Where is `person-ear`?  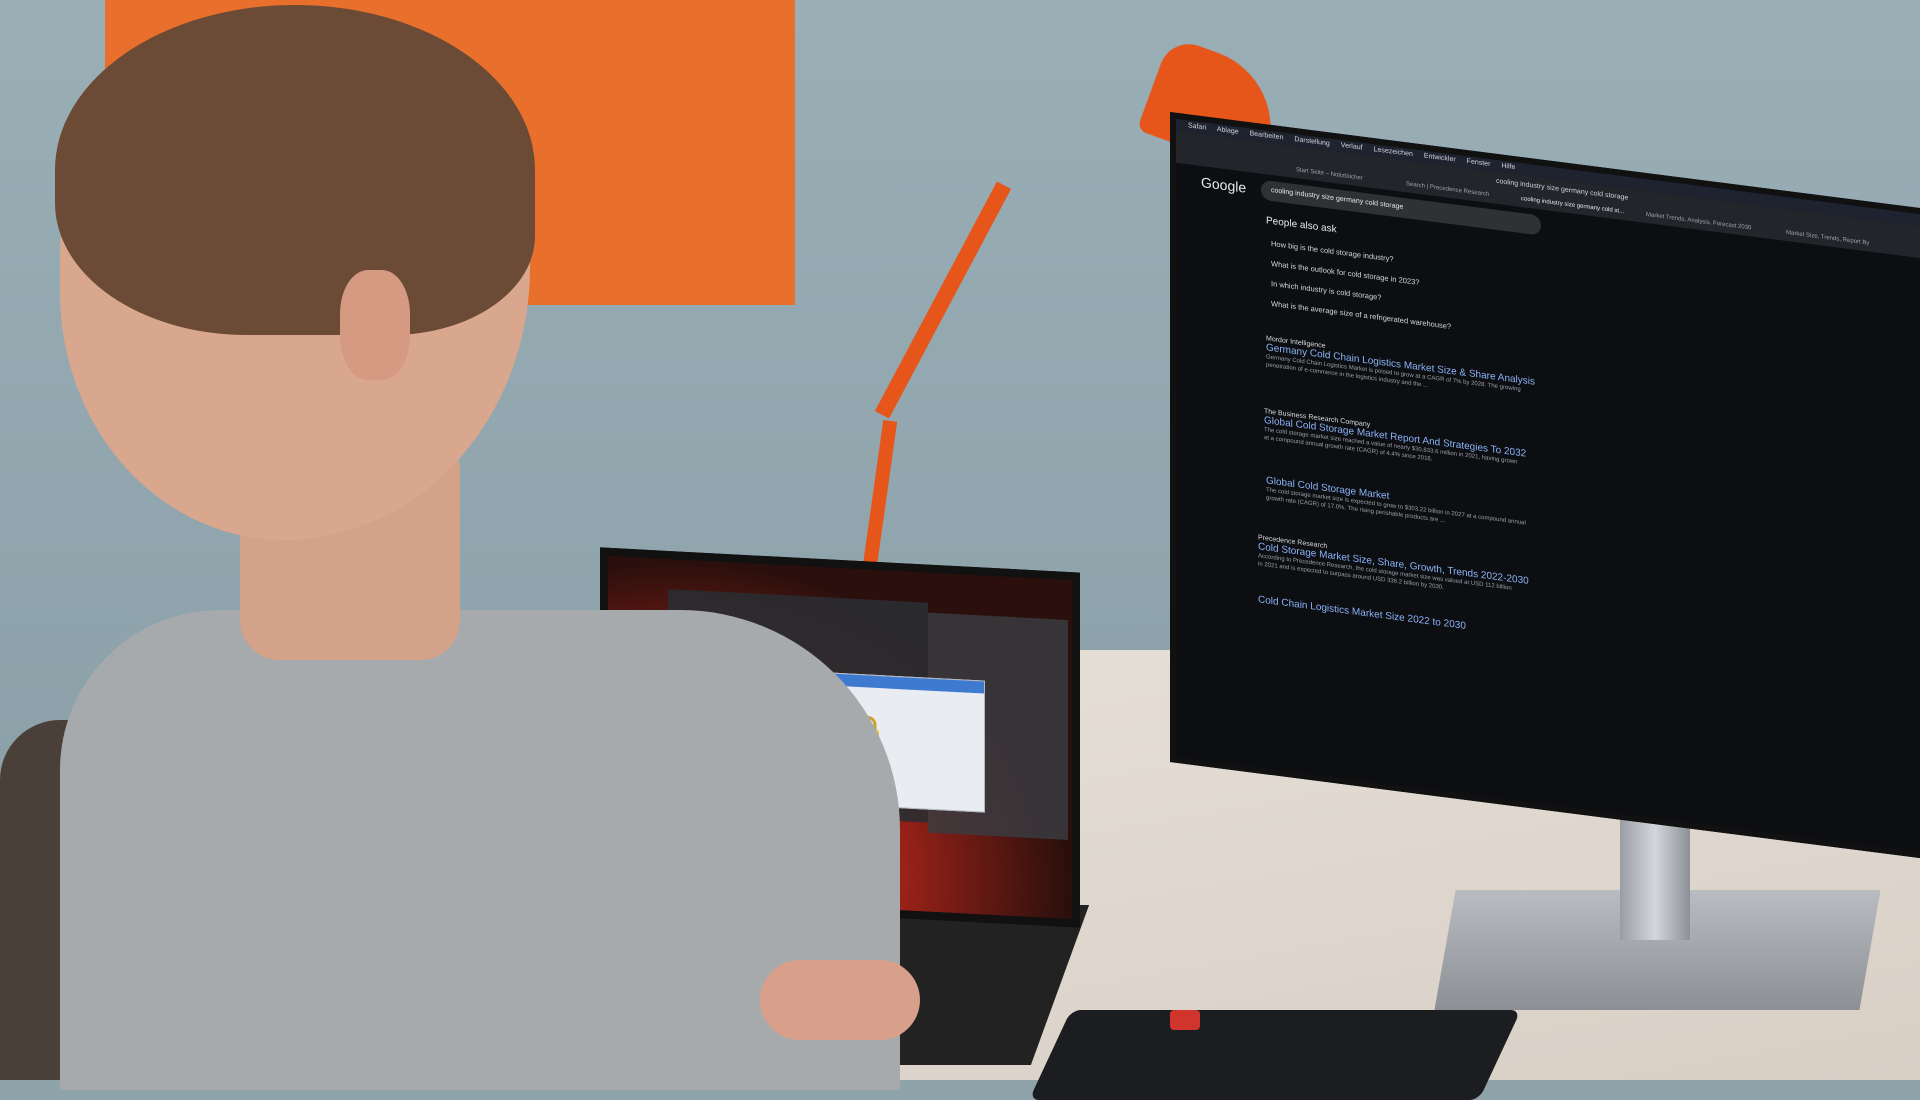
person-ear is located at coordinates (375, 325).